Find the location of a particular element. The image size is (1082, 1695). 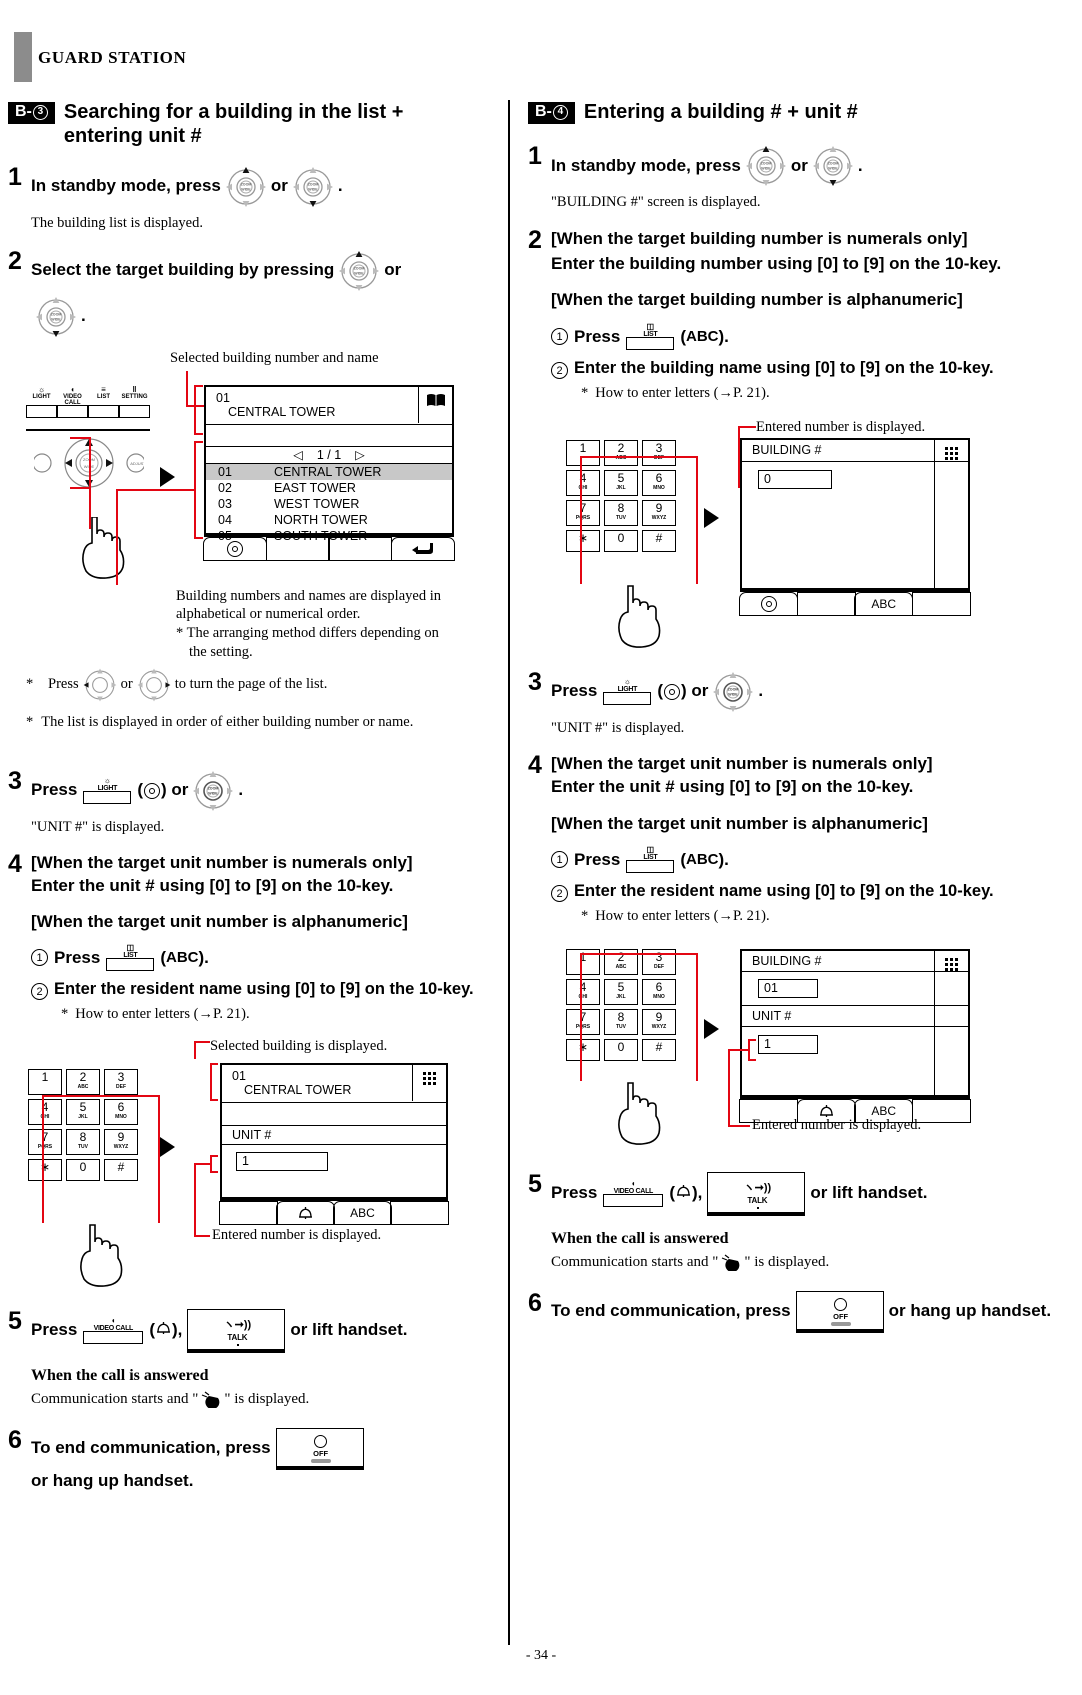

or-label: or is located at coordinates (393, 270).